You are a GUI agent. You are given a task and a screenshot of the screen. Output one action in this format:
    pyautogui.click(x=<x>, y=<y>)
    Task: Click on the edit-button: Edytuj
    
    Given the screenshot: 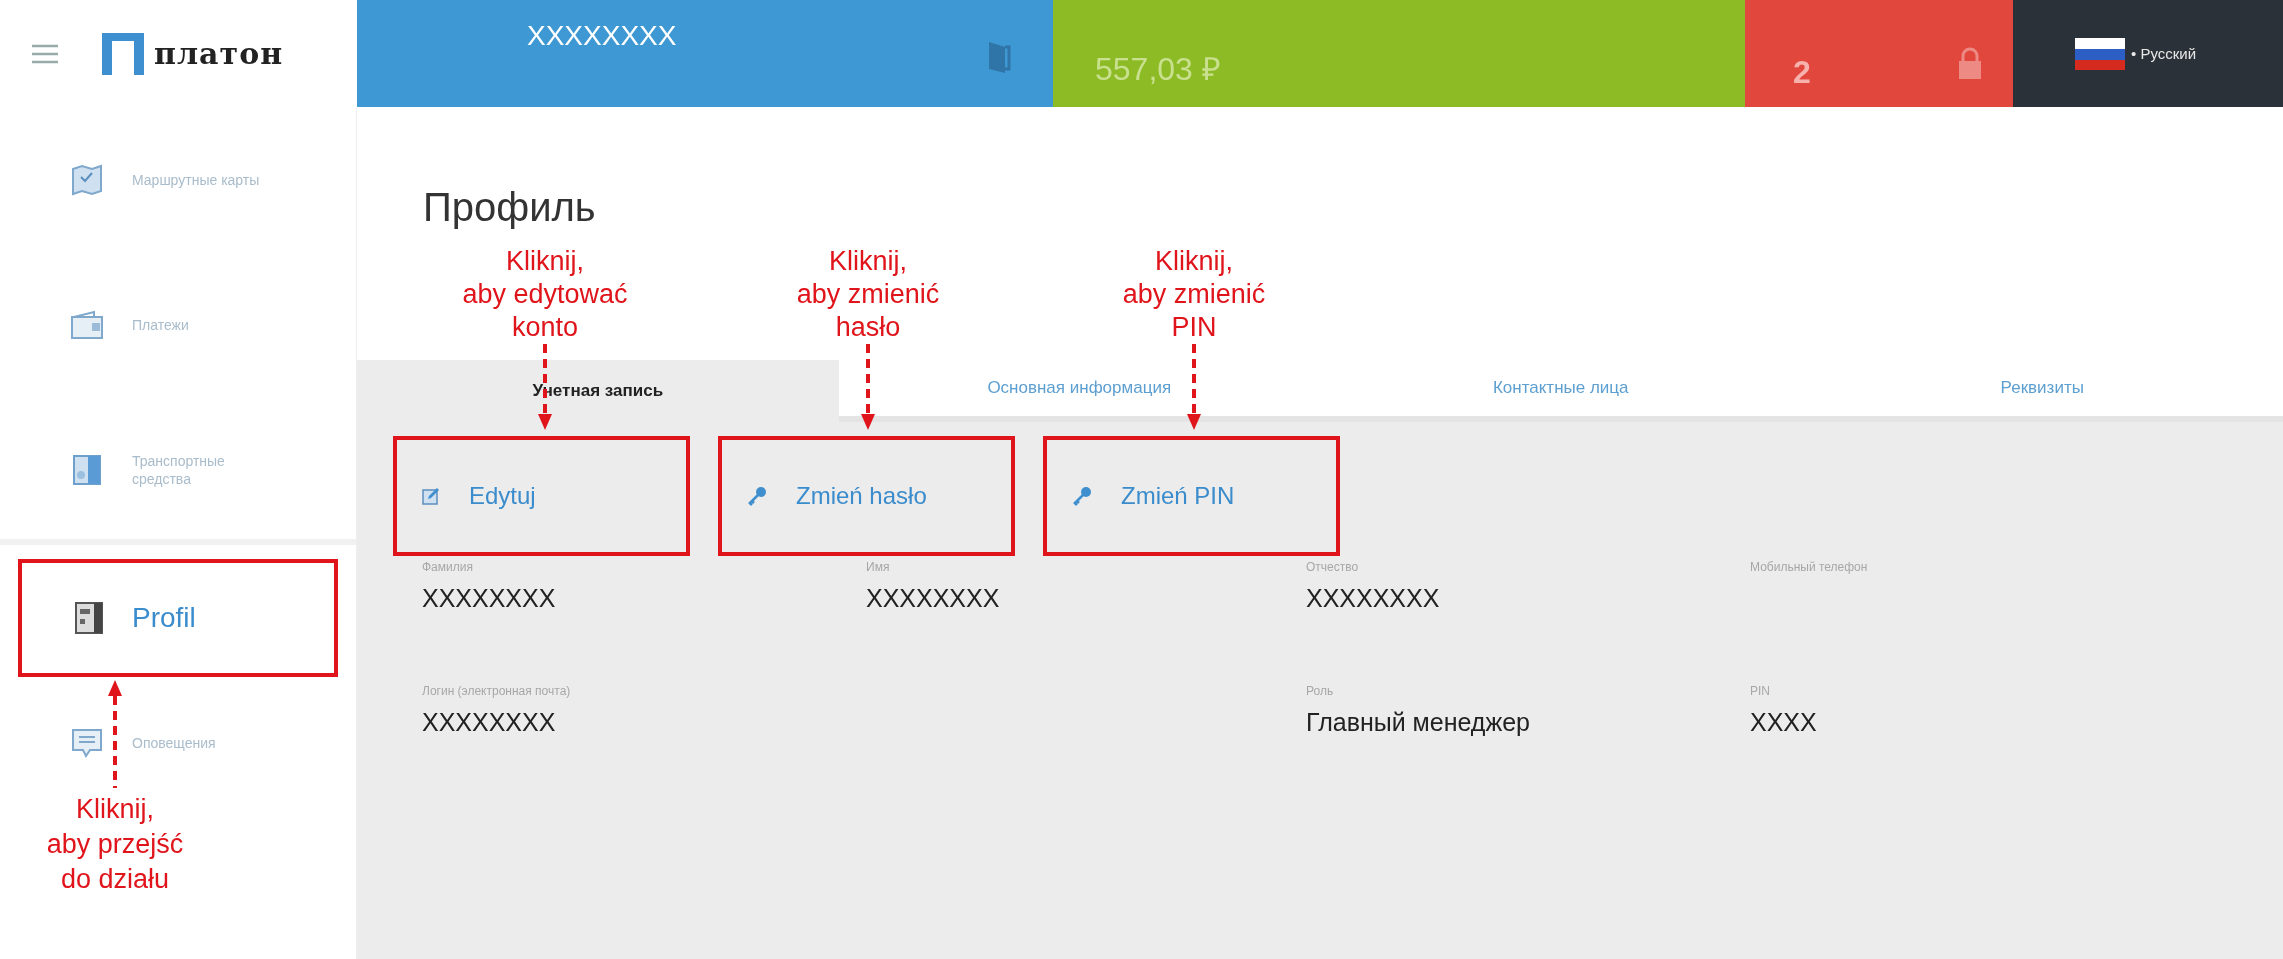 What is the action you would take?
    pyautogui.click(x=466, y=496)
    